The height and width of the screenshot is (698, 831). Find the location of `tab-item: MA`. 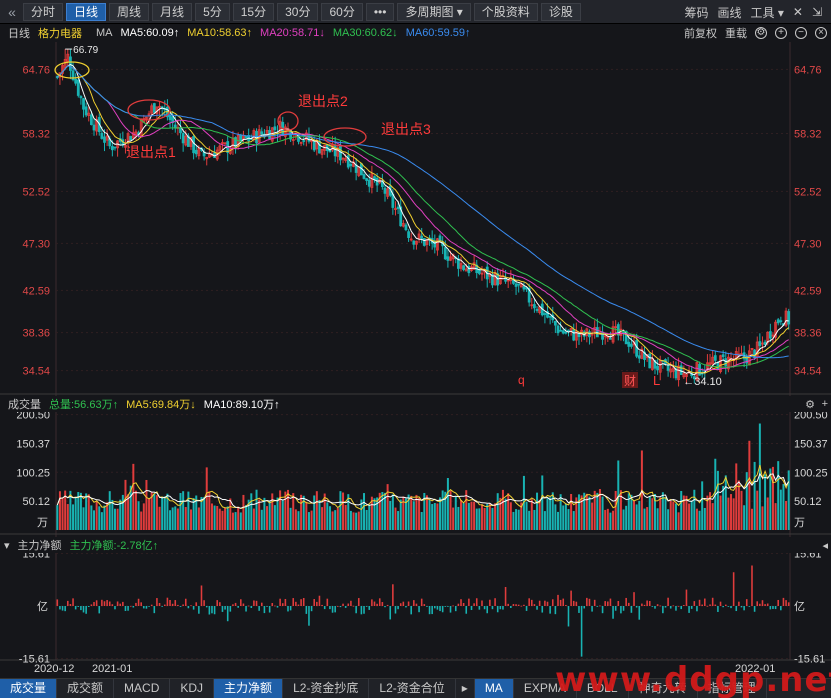

tab-item: MA is located at coordinates (494, 688).